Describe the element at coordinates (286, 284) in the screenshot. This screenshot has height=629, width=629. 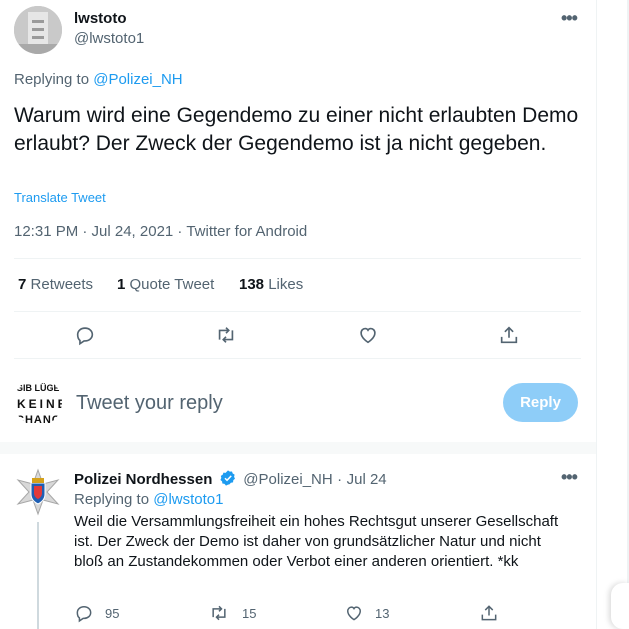
I see `likes-label: Likes` at that location.